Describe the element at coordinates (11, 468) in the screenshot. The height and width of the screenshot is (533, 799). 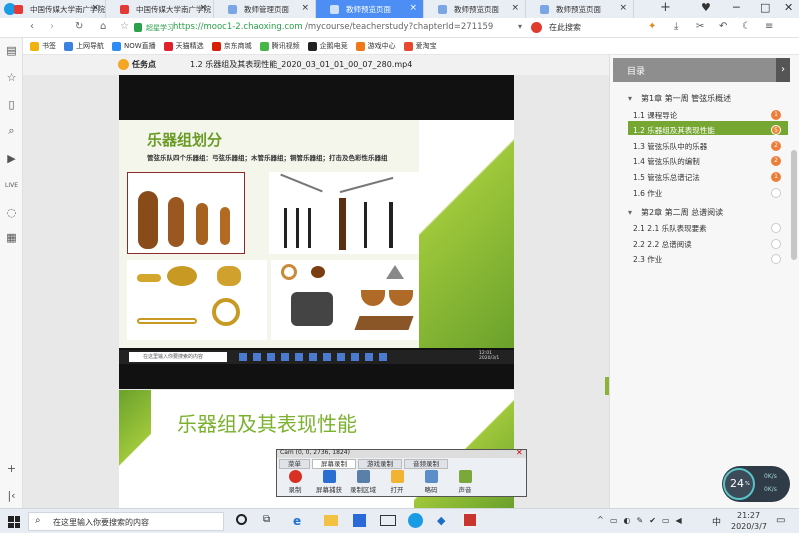
I see `add-icon: +` at that location.